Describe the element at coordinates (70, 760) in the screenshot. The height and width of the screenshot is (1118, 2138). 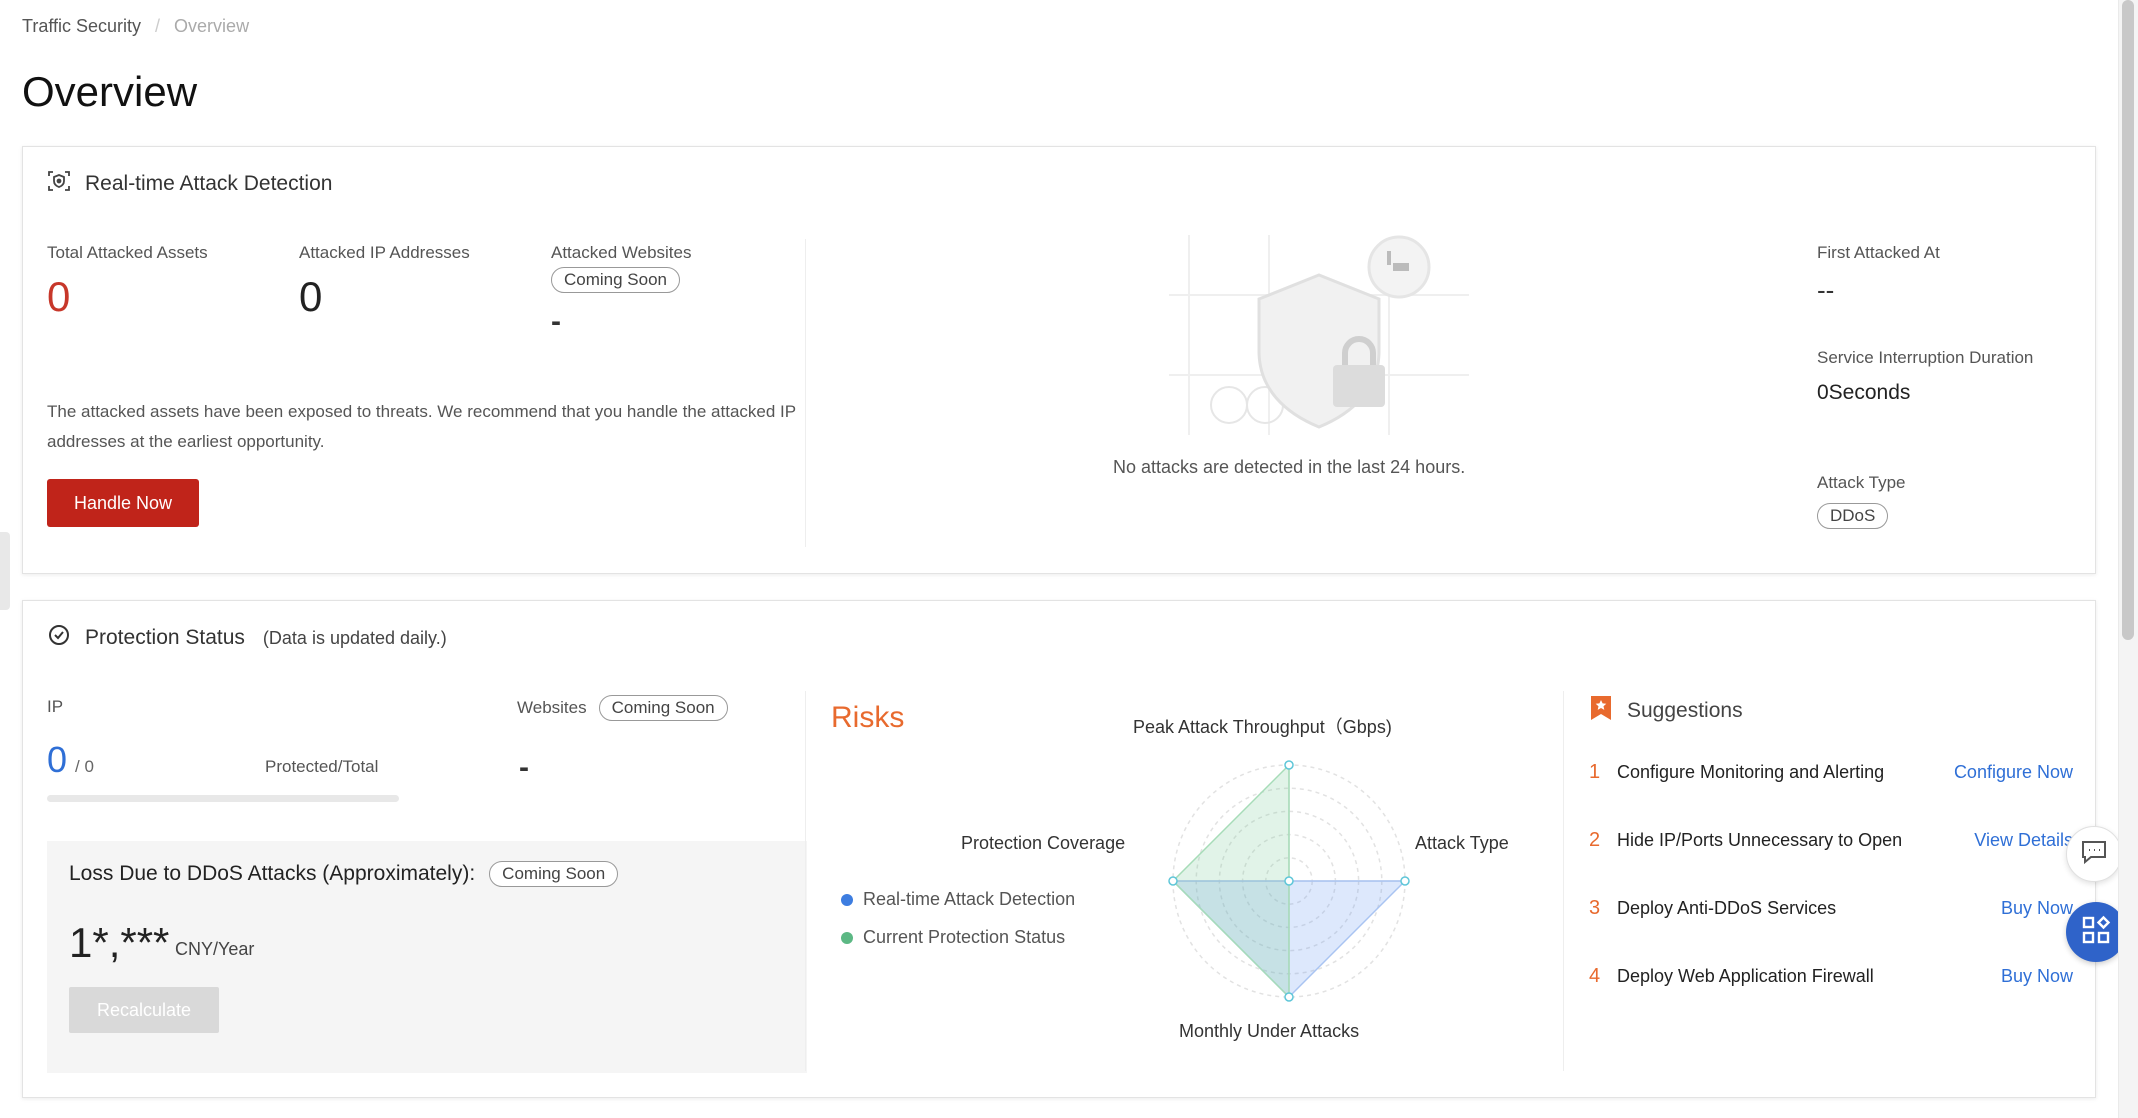
I see `ip-count: 0 / 0` at that location.